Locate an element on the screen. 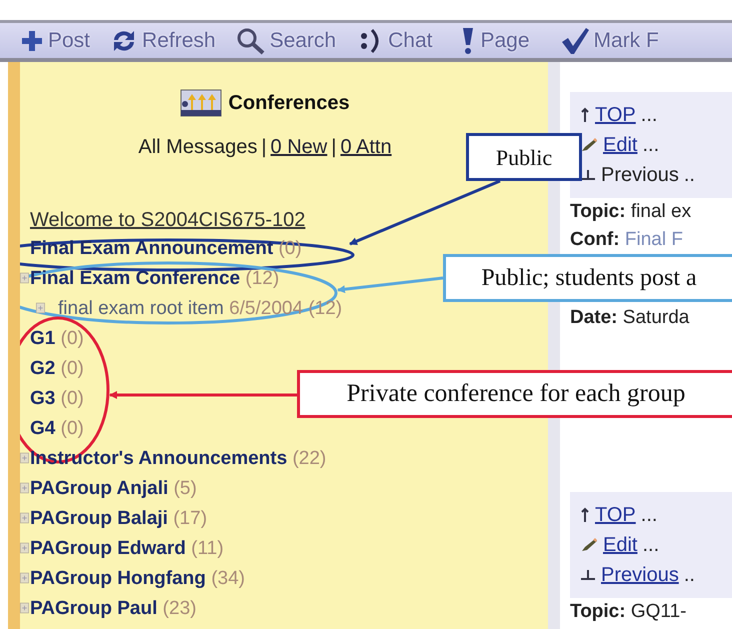 This screenshot has width=732, height=629. filter-link: 0 New is located at coordinates (299, 147).